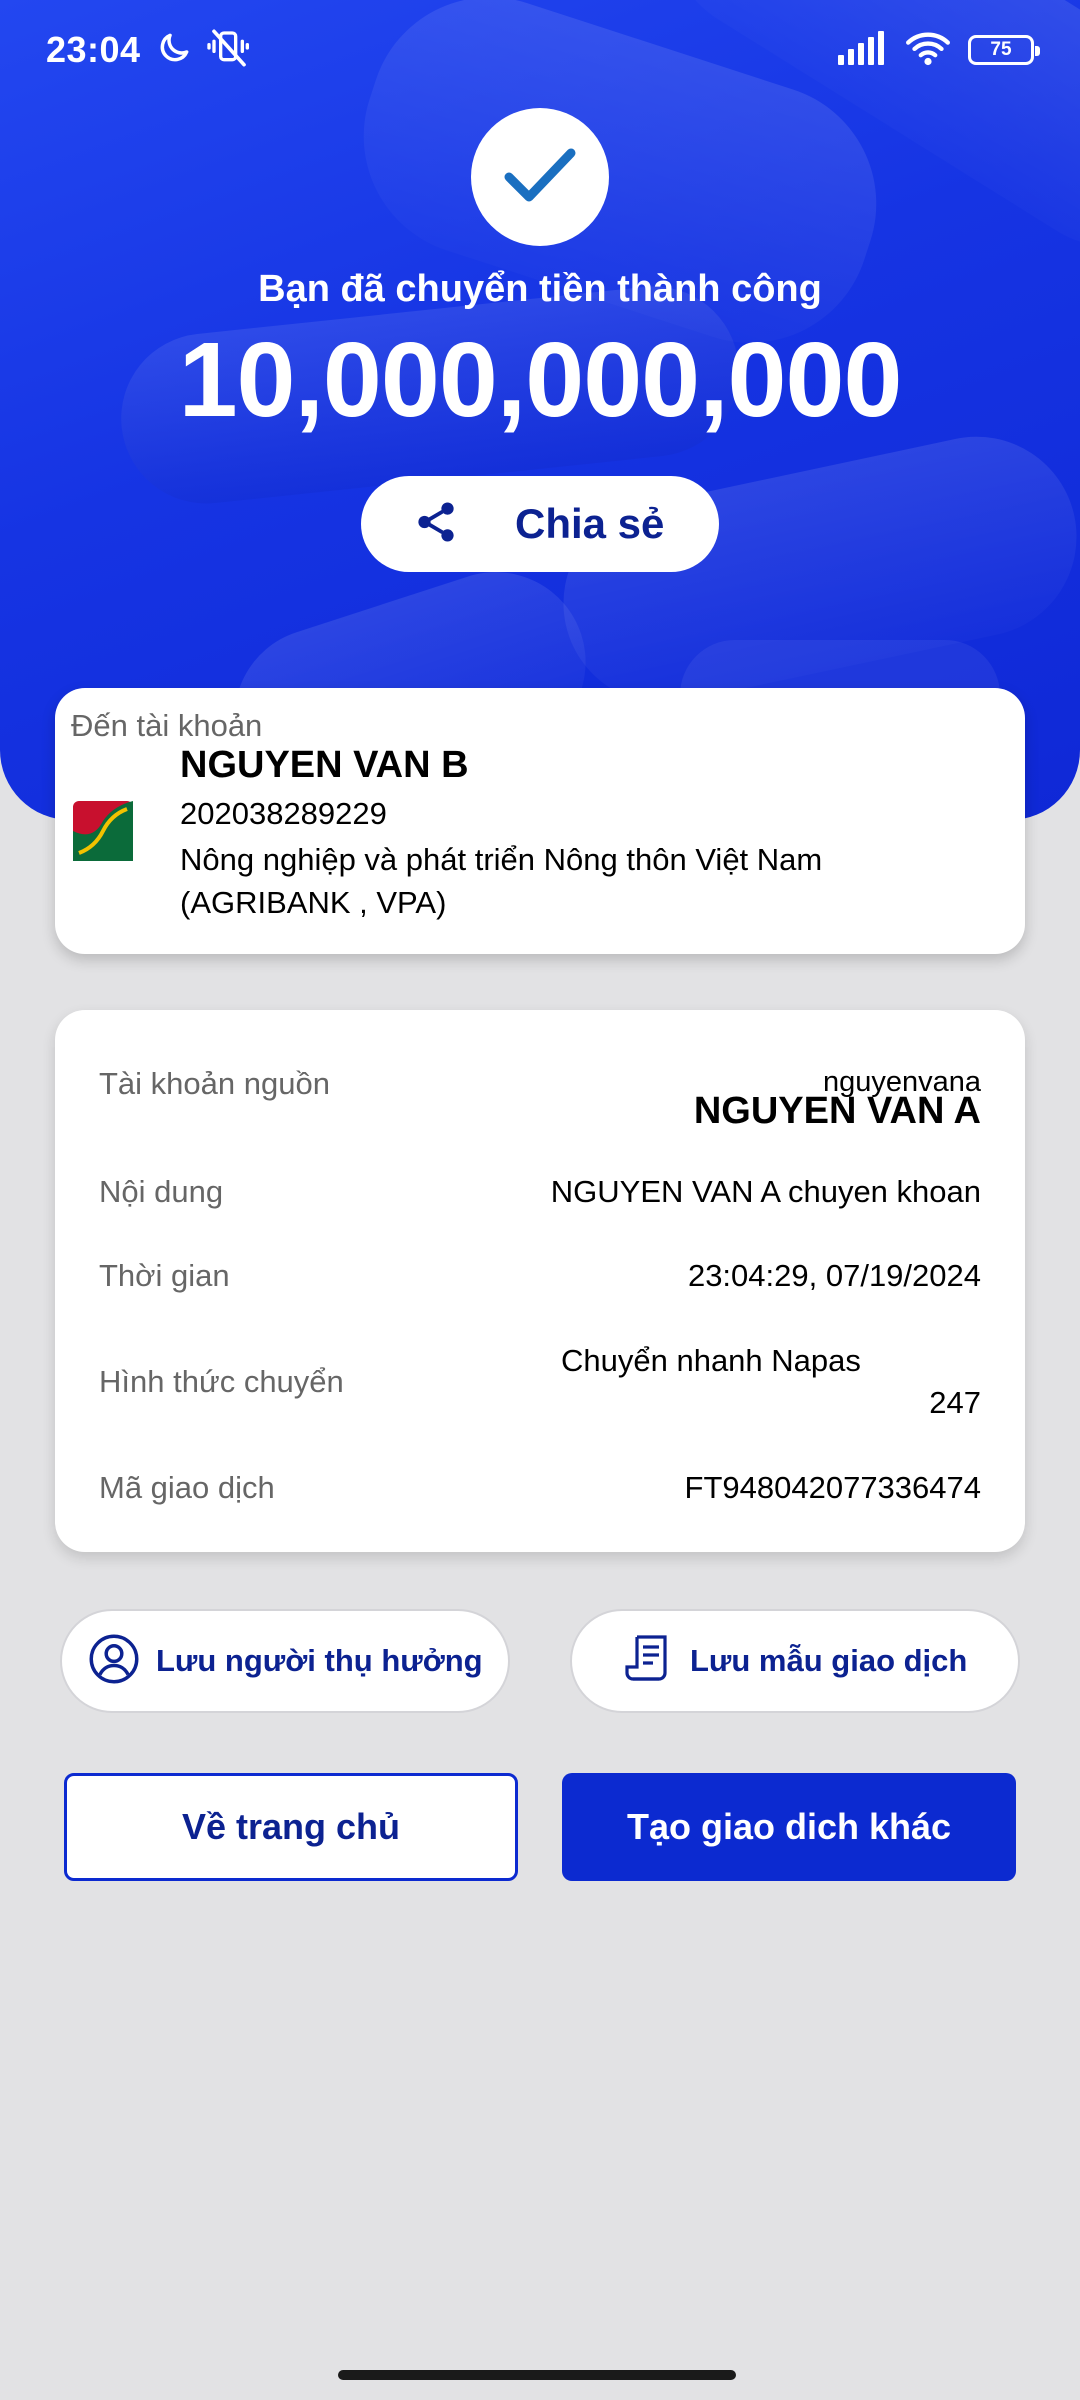  Describe the element at coordinates (540, 289) in the screenshot. I see `success-message: Bạn đã chuyển tiền thành công` at that location.